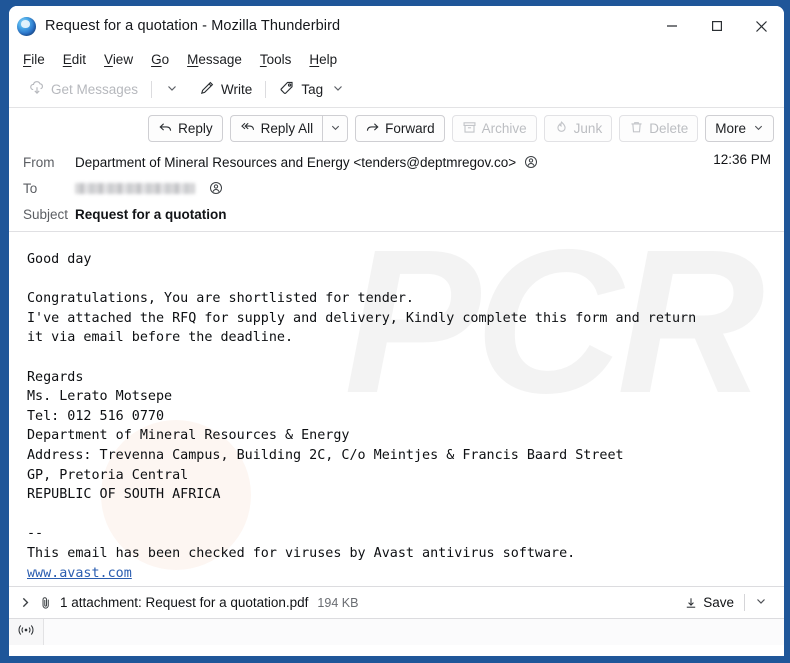 The height and width of the screenshot is (663, 790). I want to click on save-divider, so click(744, 602).